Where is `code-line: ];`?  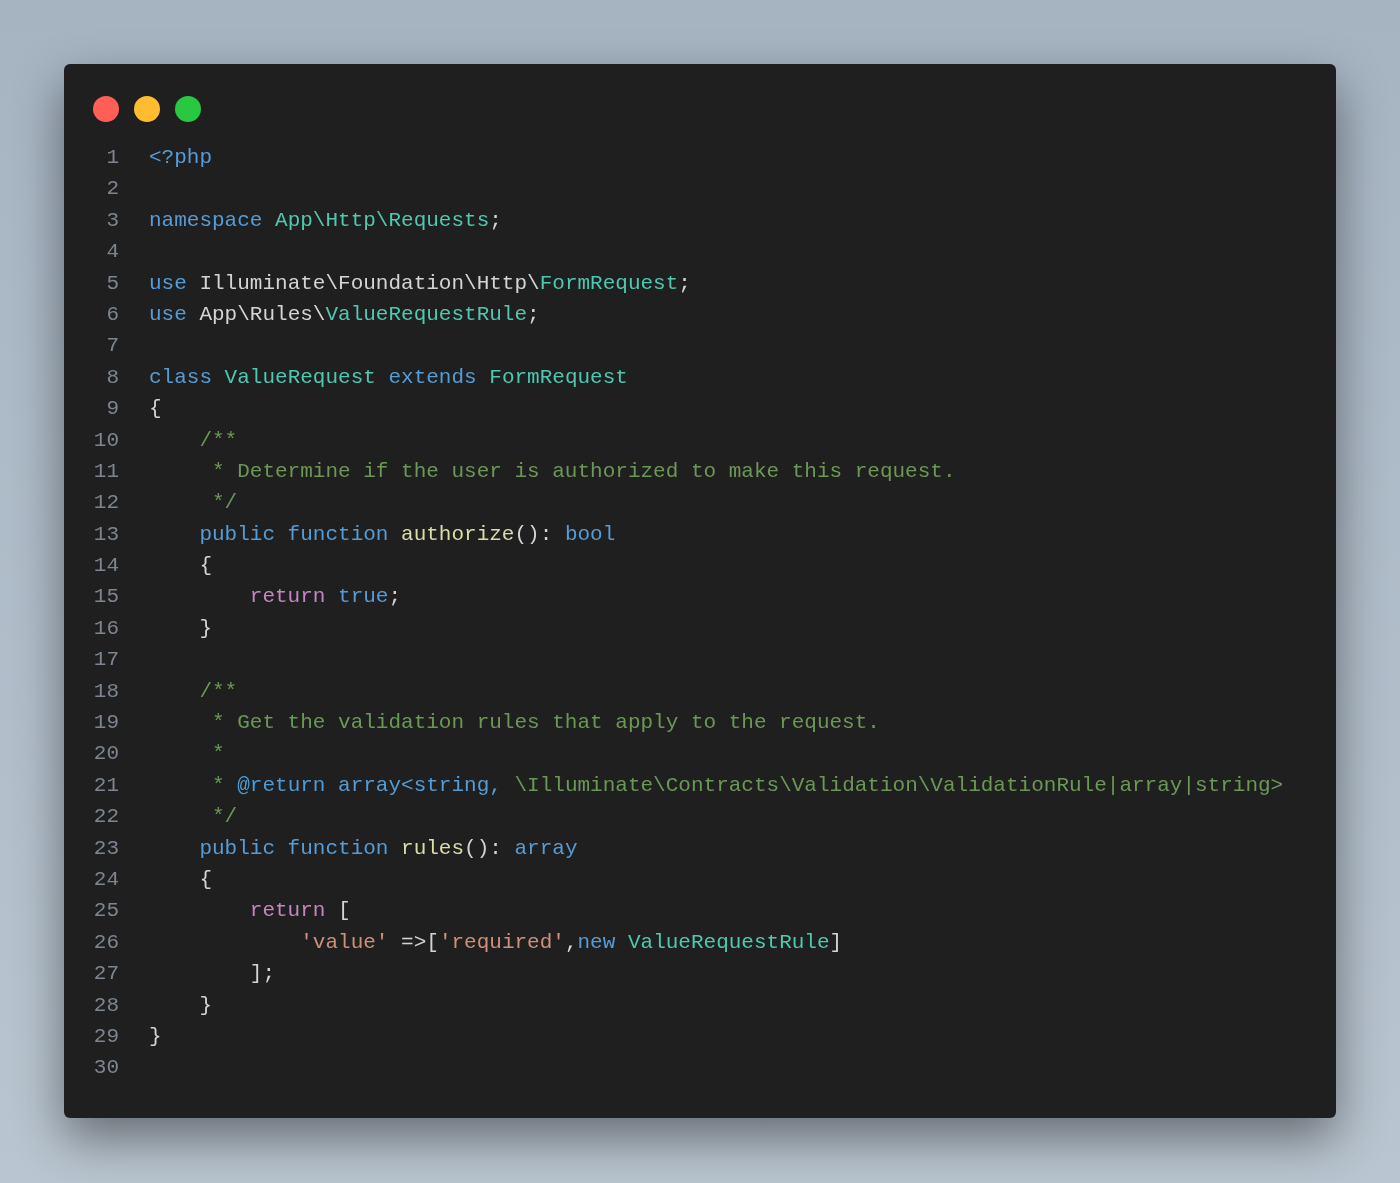 code-line: ]; is located at coordinates (262, 974).